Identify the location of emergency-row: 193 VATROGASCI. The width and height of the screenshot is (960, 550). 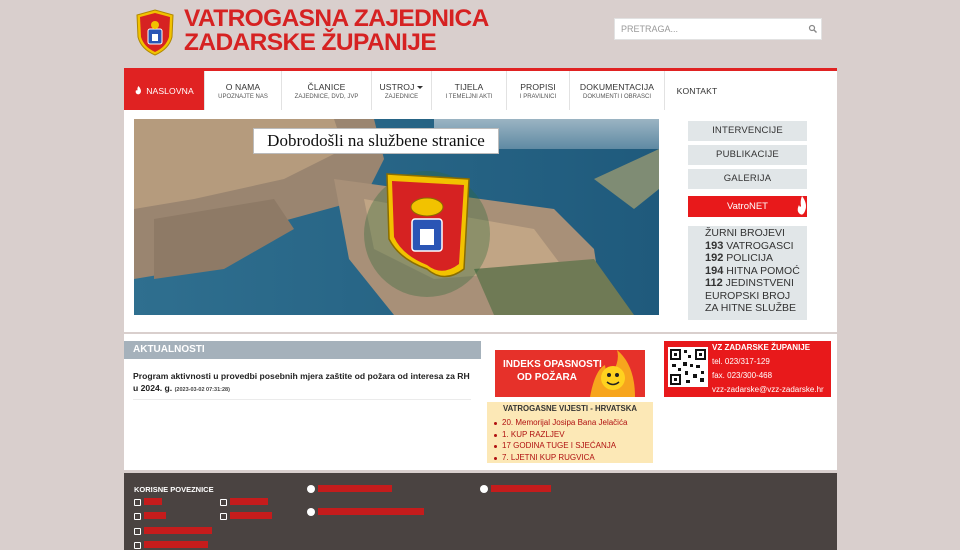
(756, 246).